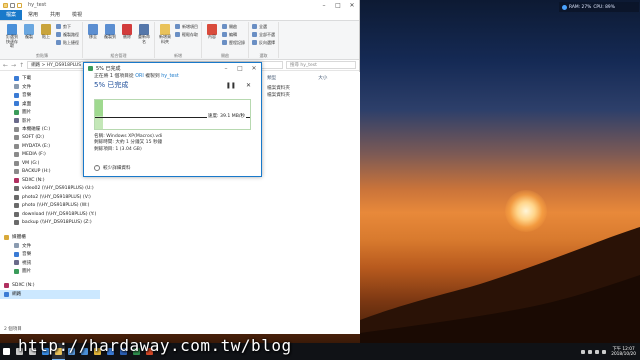  Describe the element at coordinates (322, 78) in the screenshot. I see `column-header: 大小` at that location.